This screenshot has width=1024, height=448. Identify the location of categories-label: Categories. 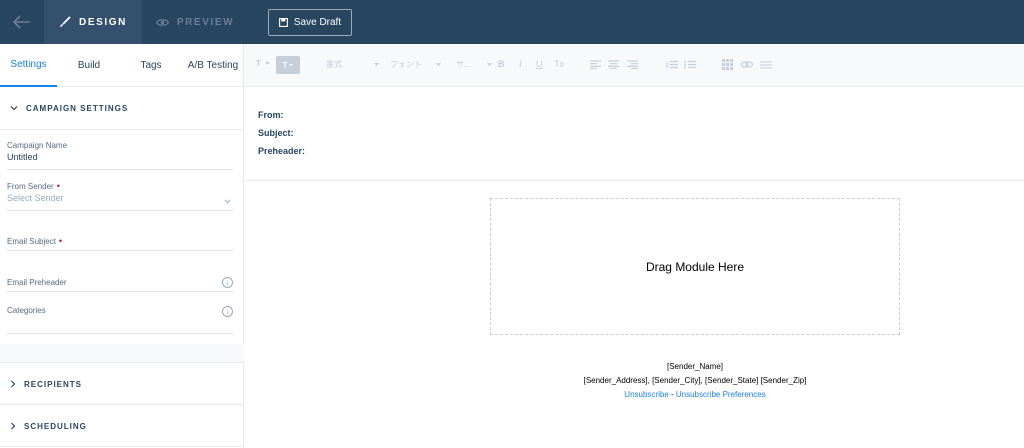
(26, 310).